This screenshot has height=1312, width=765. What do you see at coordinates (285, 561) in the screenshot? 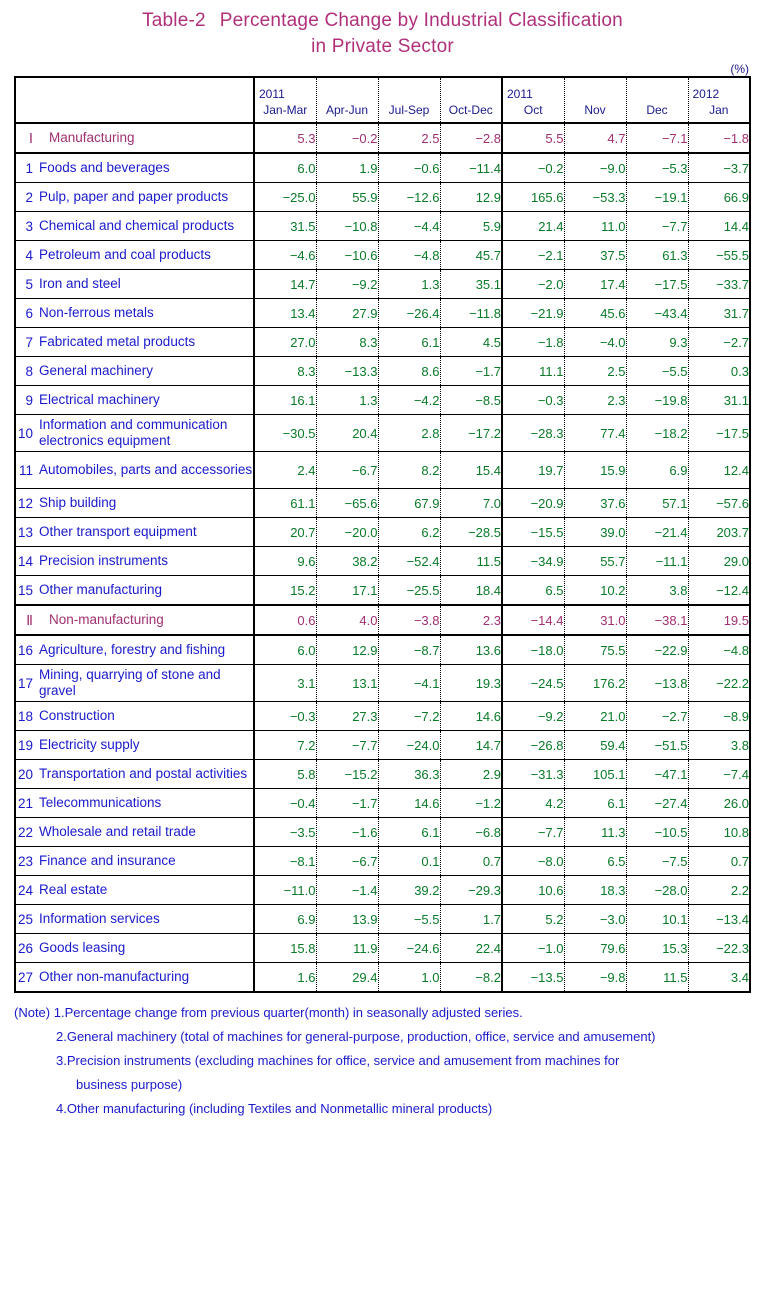
I see `value-cell: 9.6` at bounding box center [285, 561].